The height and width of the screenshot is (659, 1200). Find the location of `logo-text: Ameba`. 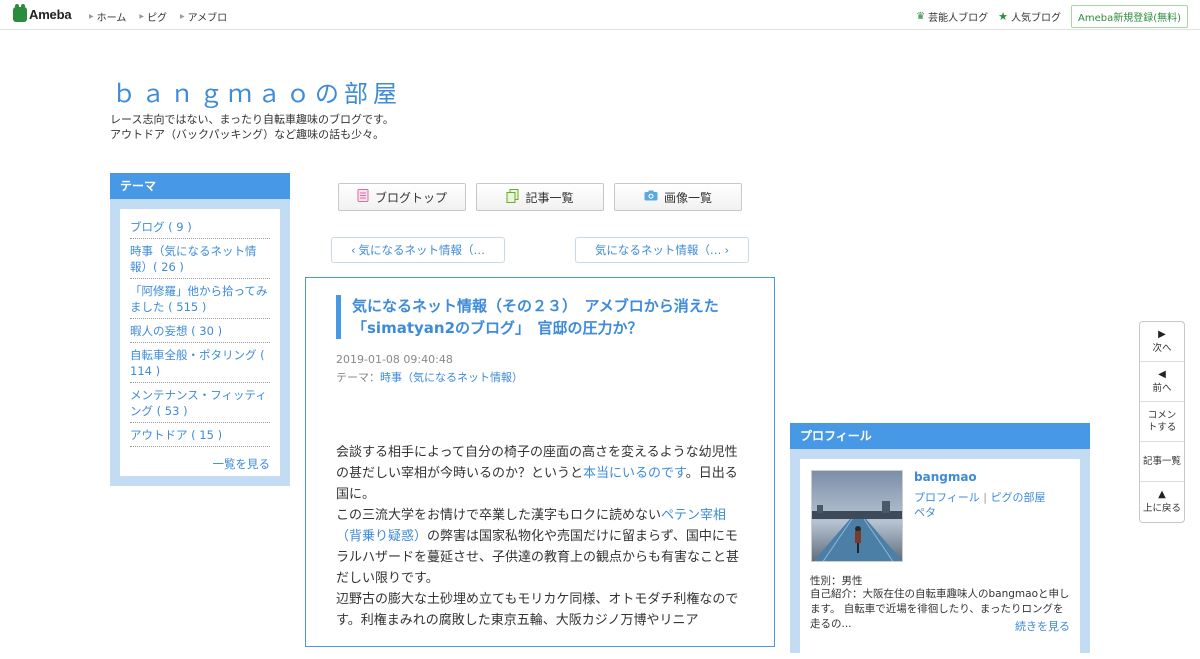

logo-text: Ameba is located at coordinates (50, 14).